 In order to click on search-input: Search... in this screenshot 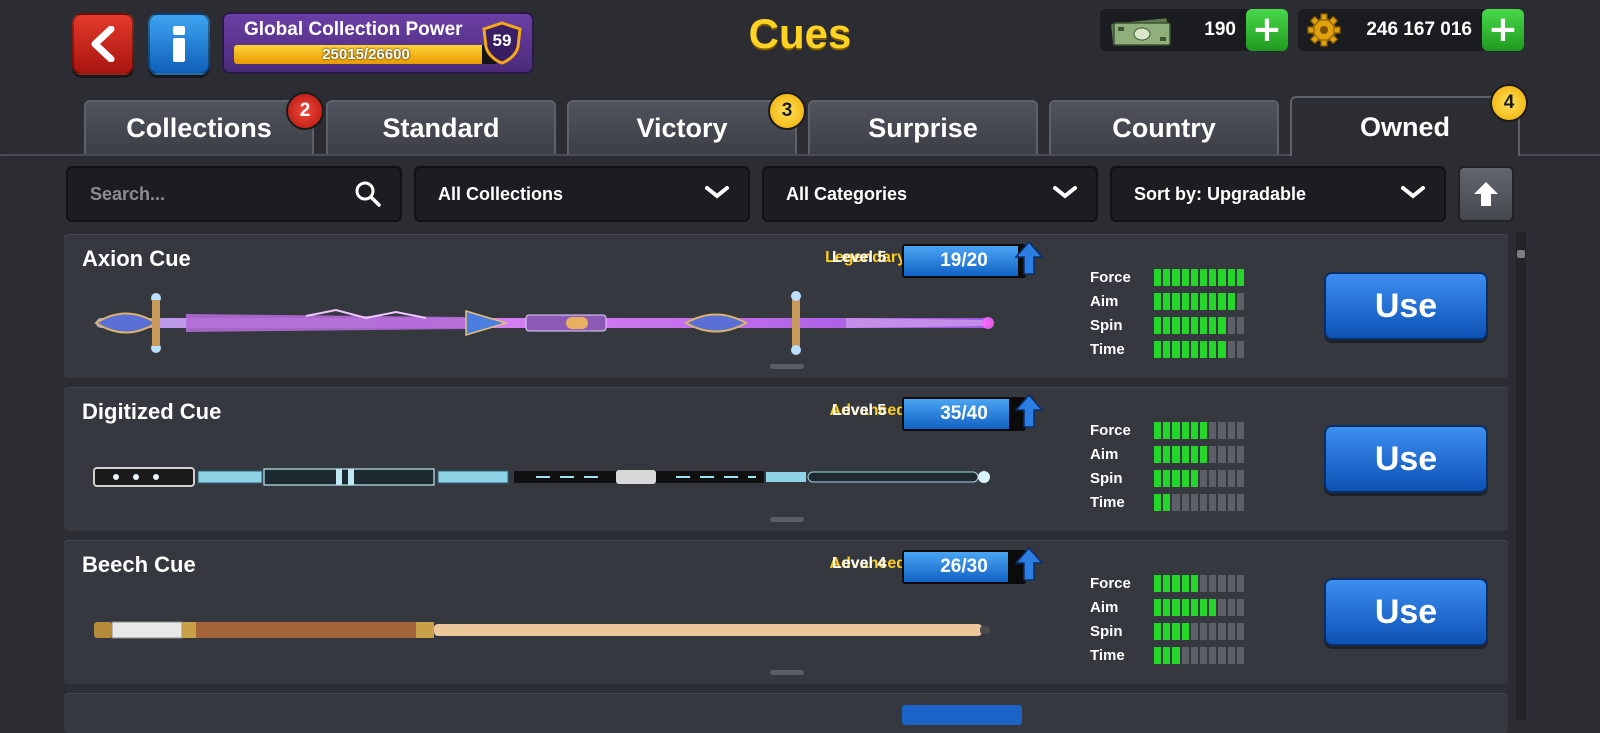, I will do `click(234, 194)`.